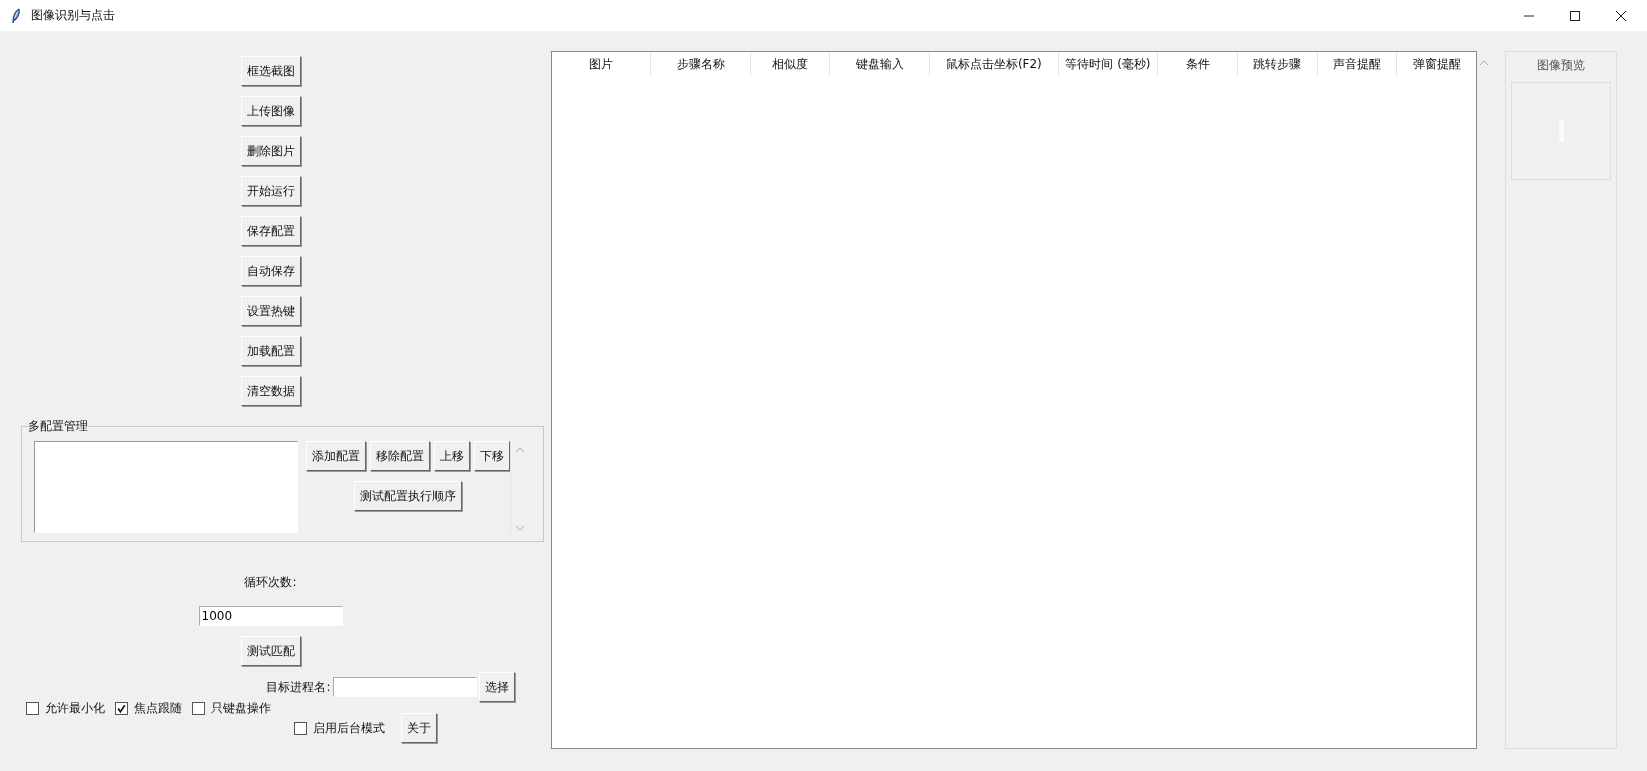  I want to click on column-header: 条件, so click(1198, 64).